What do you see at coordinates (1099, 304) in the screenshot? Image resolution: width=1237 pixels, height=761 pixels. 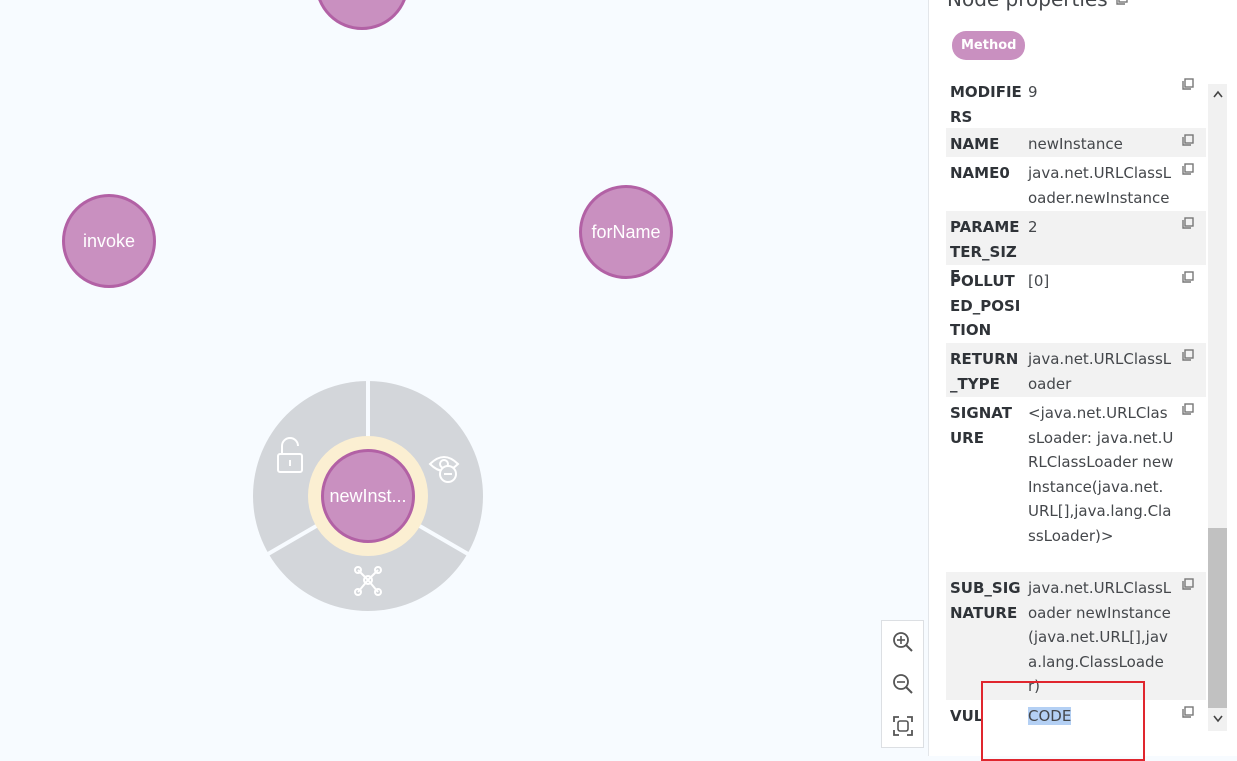 I see `property-value: [0]` at bounding box center [1099, 304].